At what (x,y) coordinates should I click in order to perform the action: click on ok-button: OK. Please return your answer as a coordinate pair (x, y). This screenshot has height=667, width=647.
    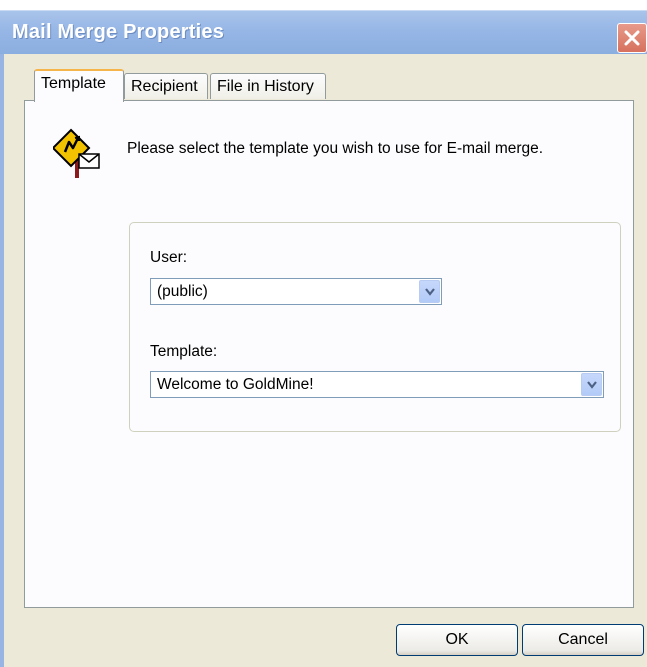
    Looking at the image, I should click on (457, 640).